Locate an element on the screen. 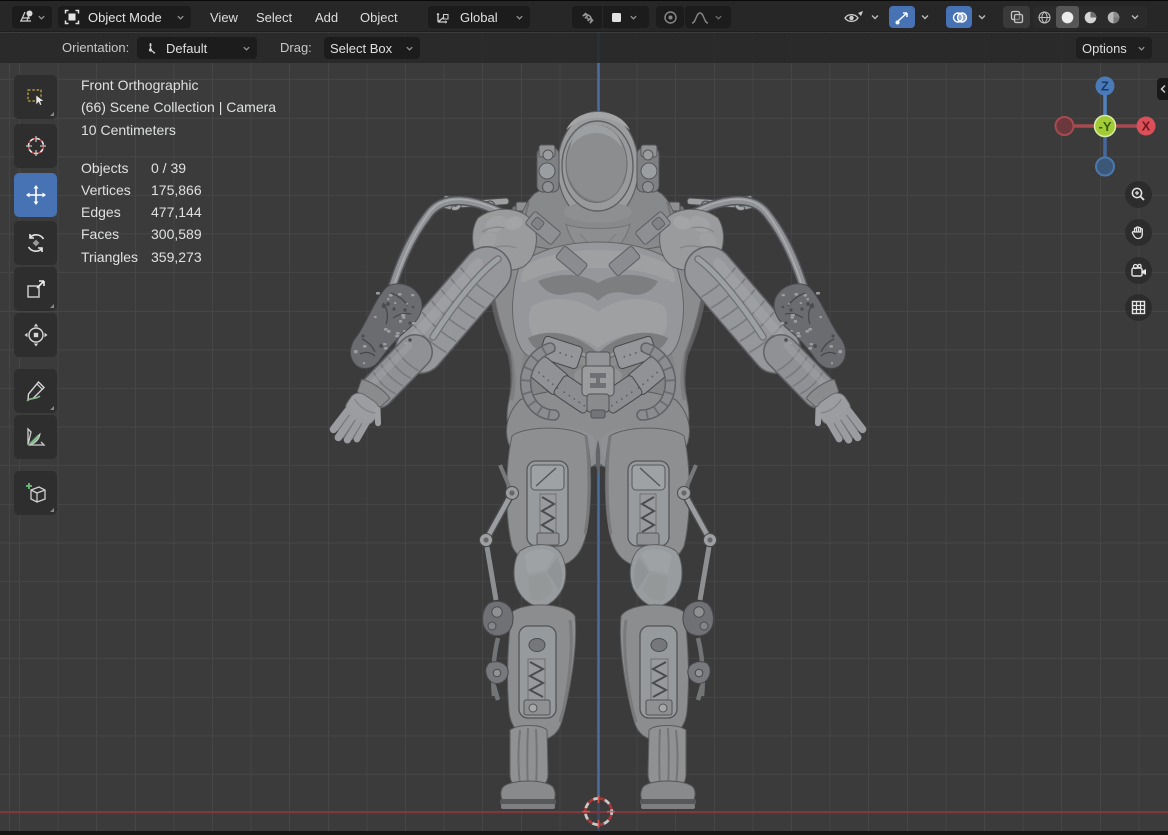  svg-text: Z is located at coordinates (1105, 86).